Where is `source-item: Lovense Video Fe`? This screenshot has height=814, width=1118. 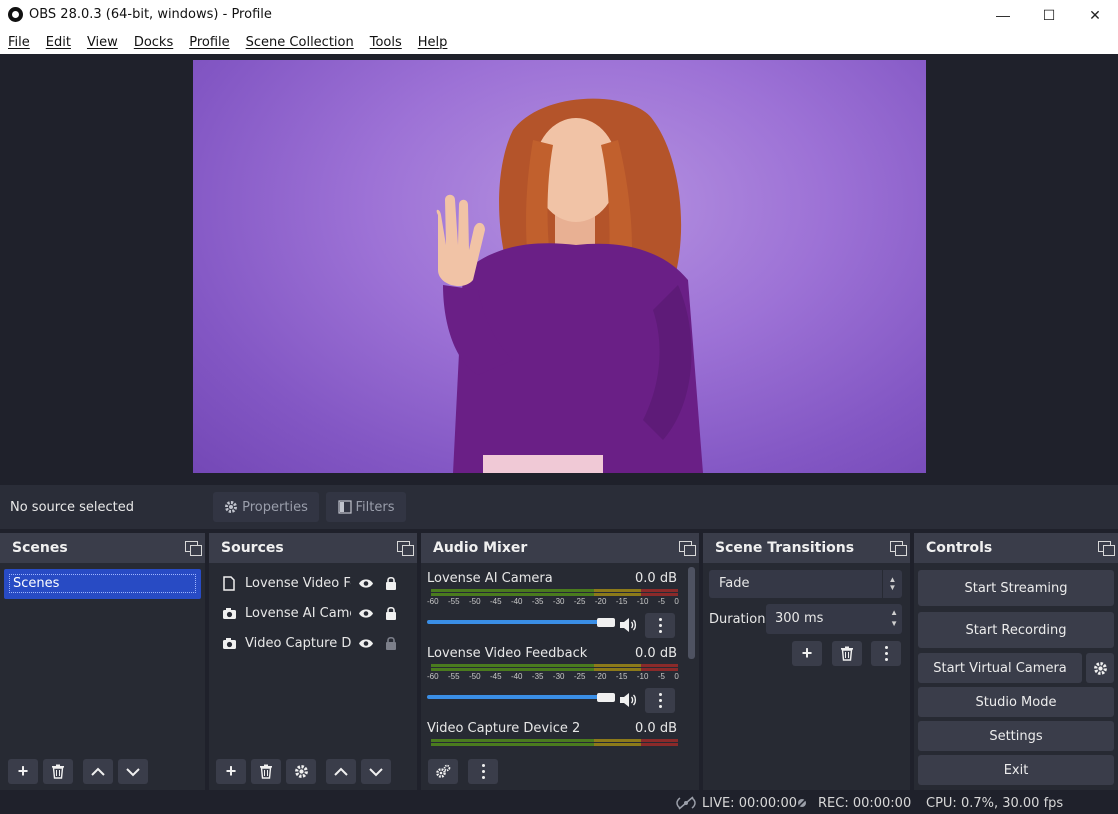 source-item: Lovense Video Fe is located at coordinates (313, 583).